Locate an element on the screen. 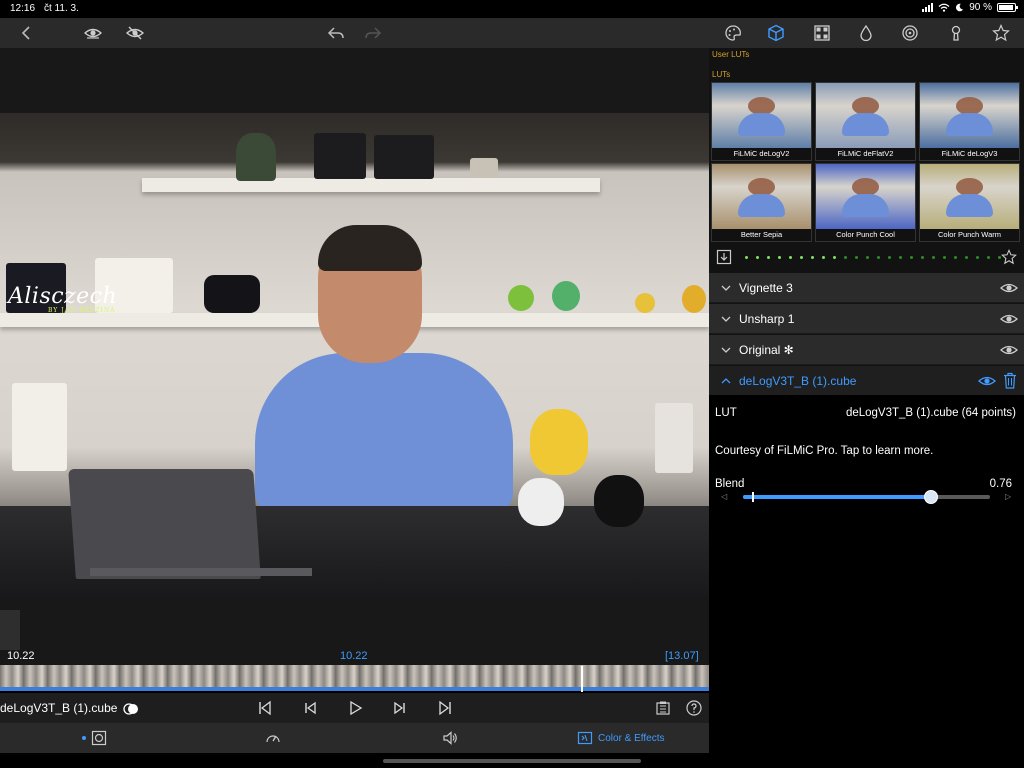  keyhole-button is located at coordinates (956, 33).